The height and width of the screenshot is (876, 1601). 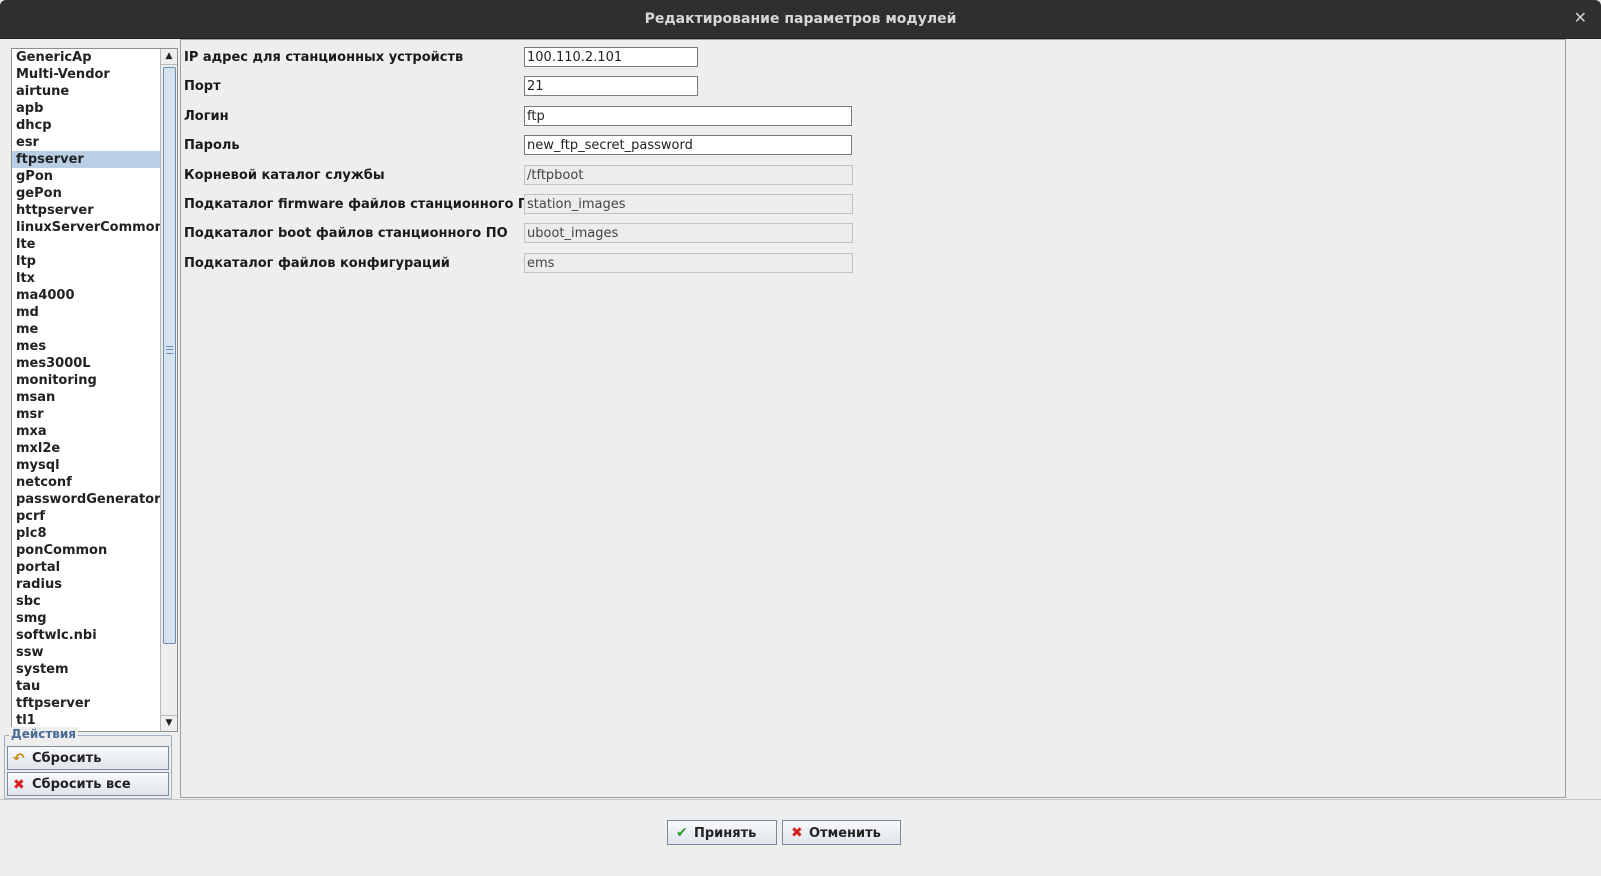 I want to click on list-item: mxl2e, so click(x=86, y=448).